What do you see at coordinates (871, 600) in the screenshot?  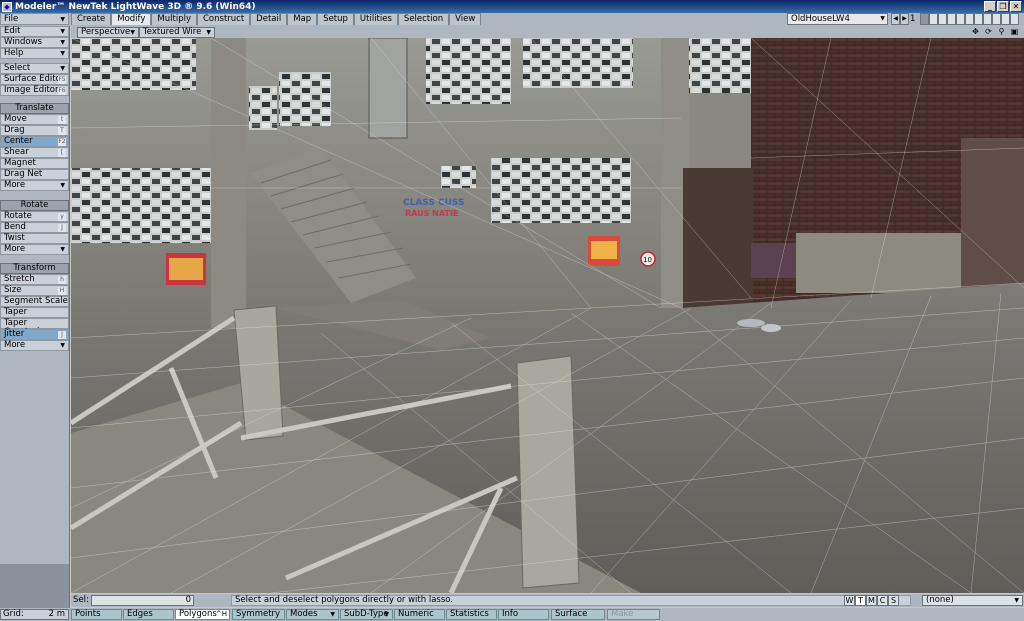 I see `mode-m-button: M` at bounding box center [871, 600].